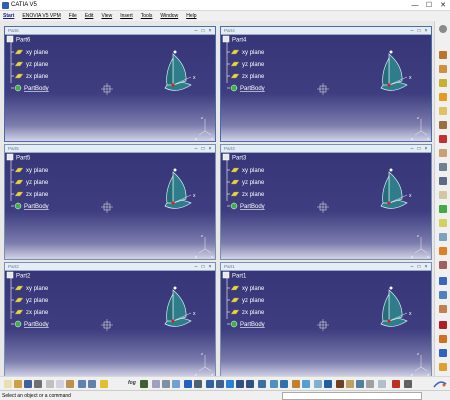 The image size is (450, 400). Describe the element at coordinates (110, 31) in the screenshot. I see `part-window-titlebar: Part6 – □ ×` at that location.